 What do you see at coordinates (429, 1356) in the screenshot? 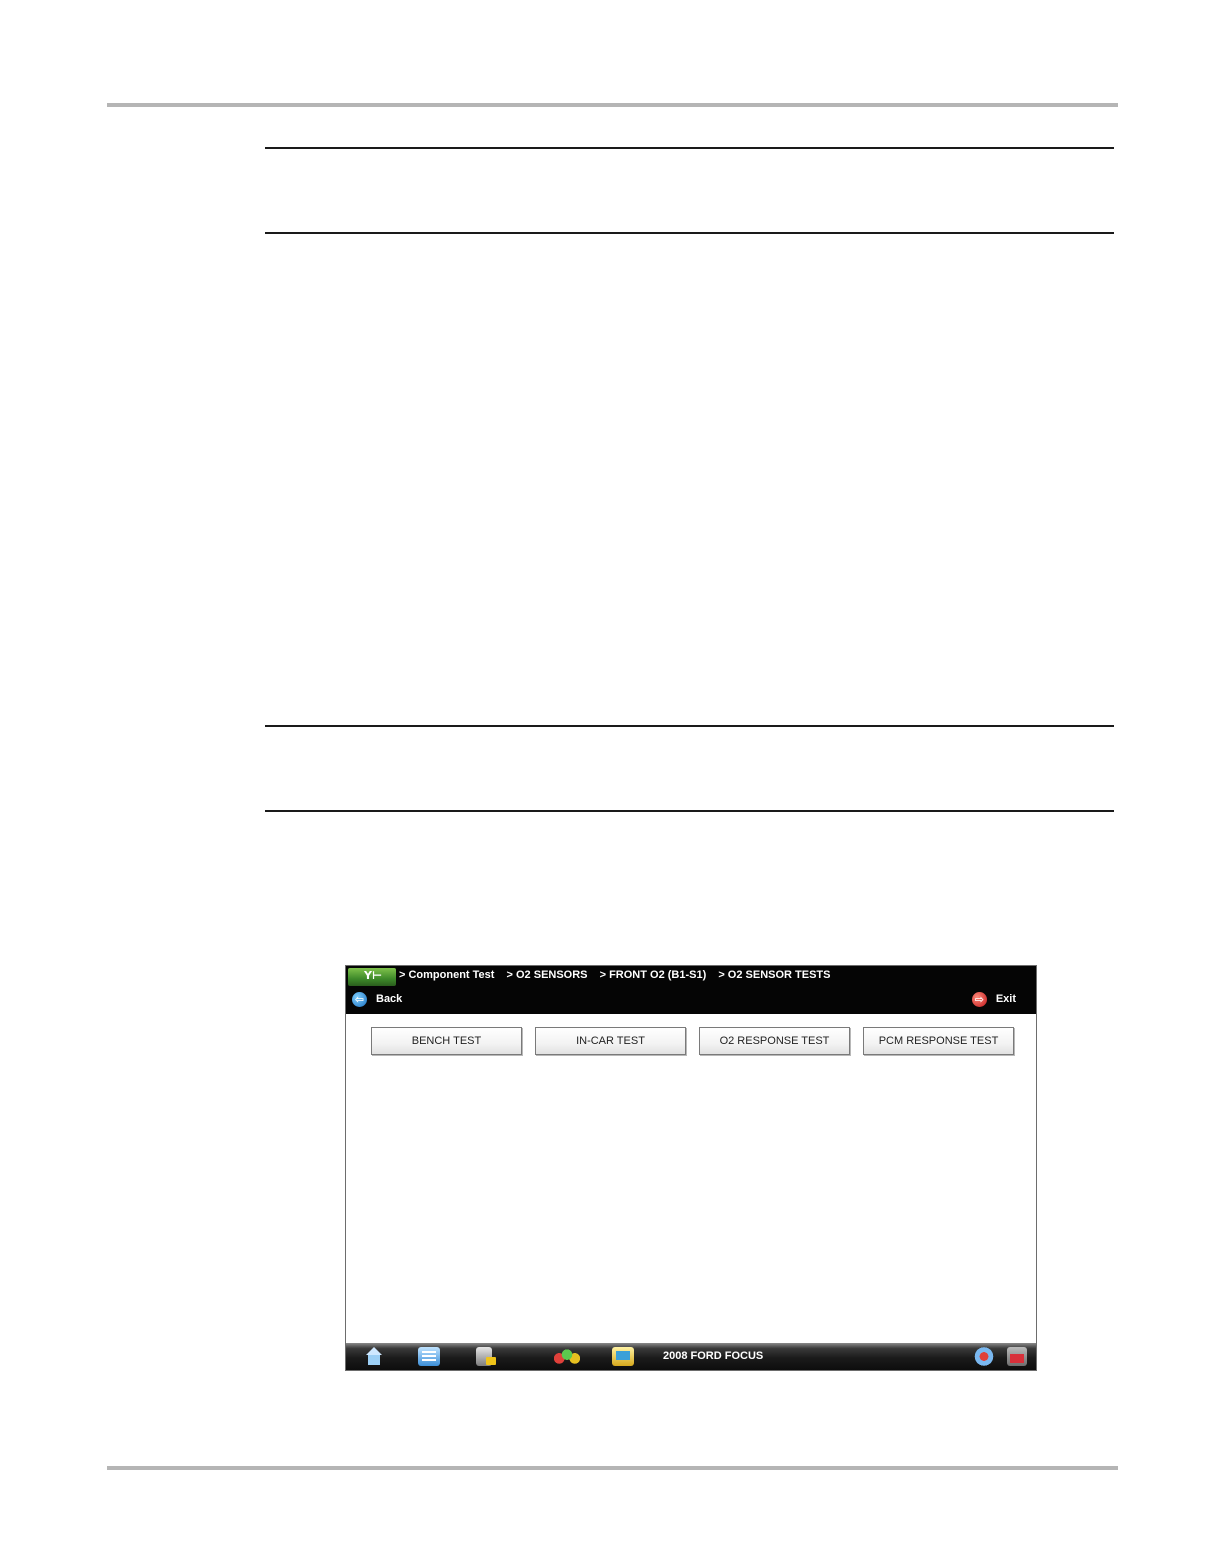
I see `list-icon` at bounding box center [429, 1356].